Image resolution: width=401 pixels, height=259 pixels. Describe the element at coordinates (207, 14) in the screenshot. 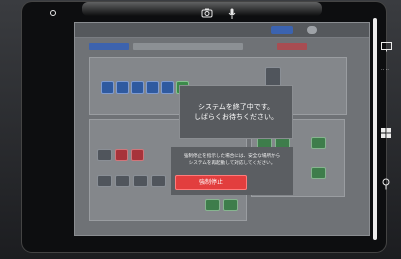

I see `camera-icon` at that location.